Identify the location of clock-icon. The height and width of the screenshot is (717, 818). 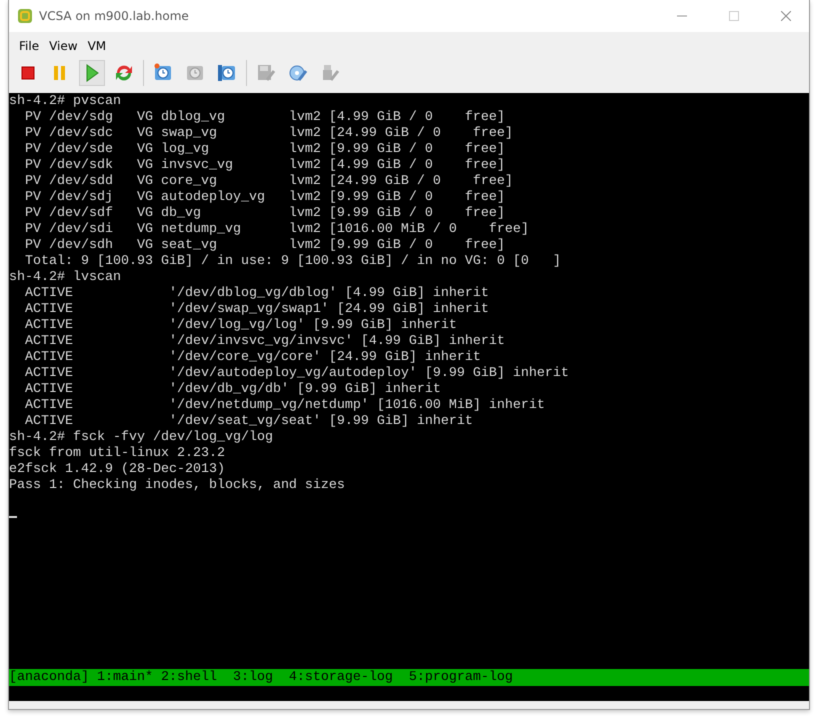
(227, 73).